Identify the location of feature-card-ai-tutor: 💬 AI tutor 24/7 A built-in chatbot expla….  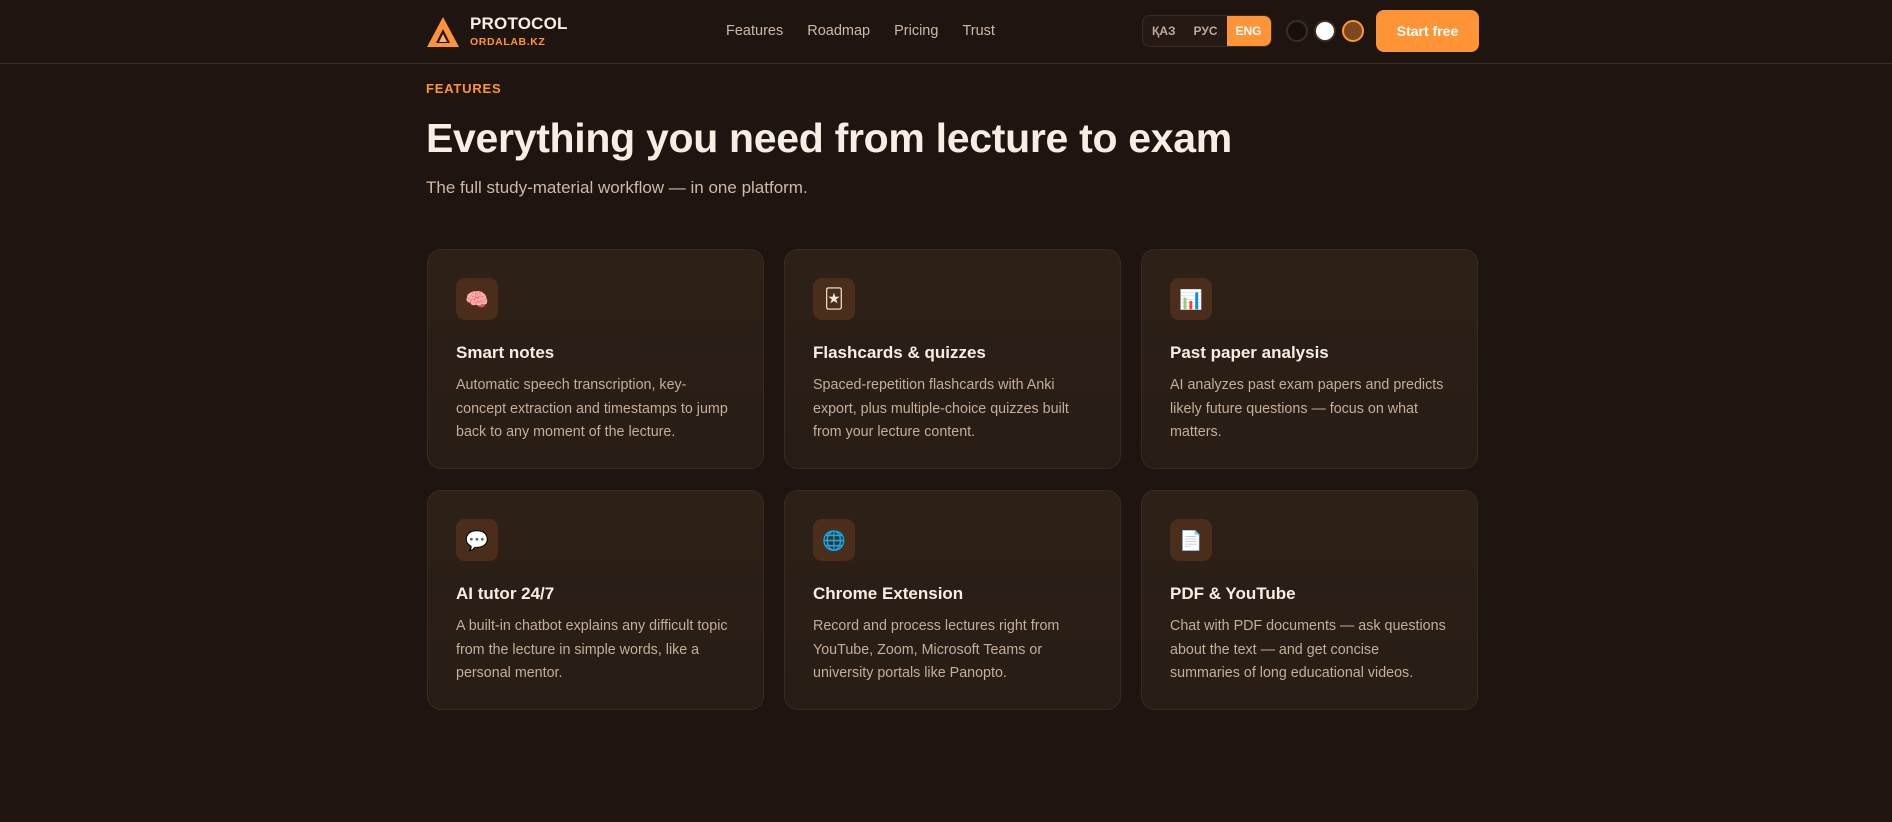
(595, 600).